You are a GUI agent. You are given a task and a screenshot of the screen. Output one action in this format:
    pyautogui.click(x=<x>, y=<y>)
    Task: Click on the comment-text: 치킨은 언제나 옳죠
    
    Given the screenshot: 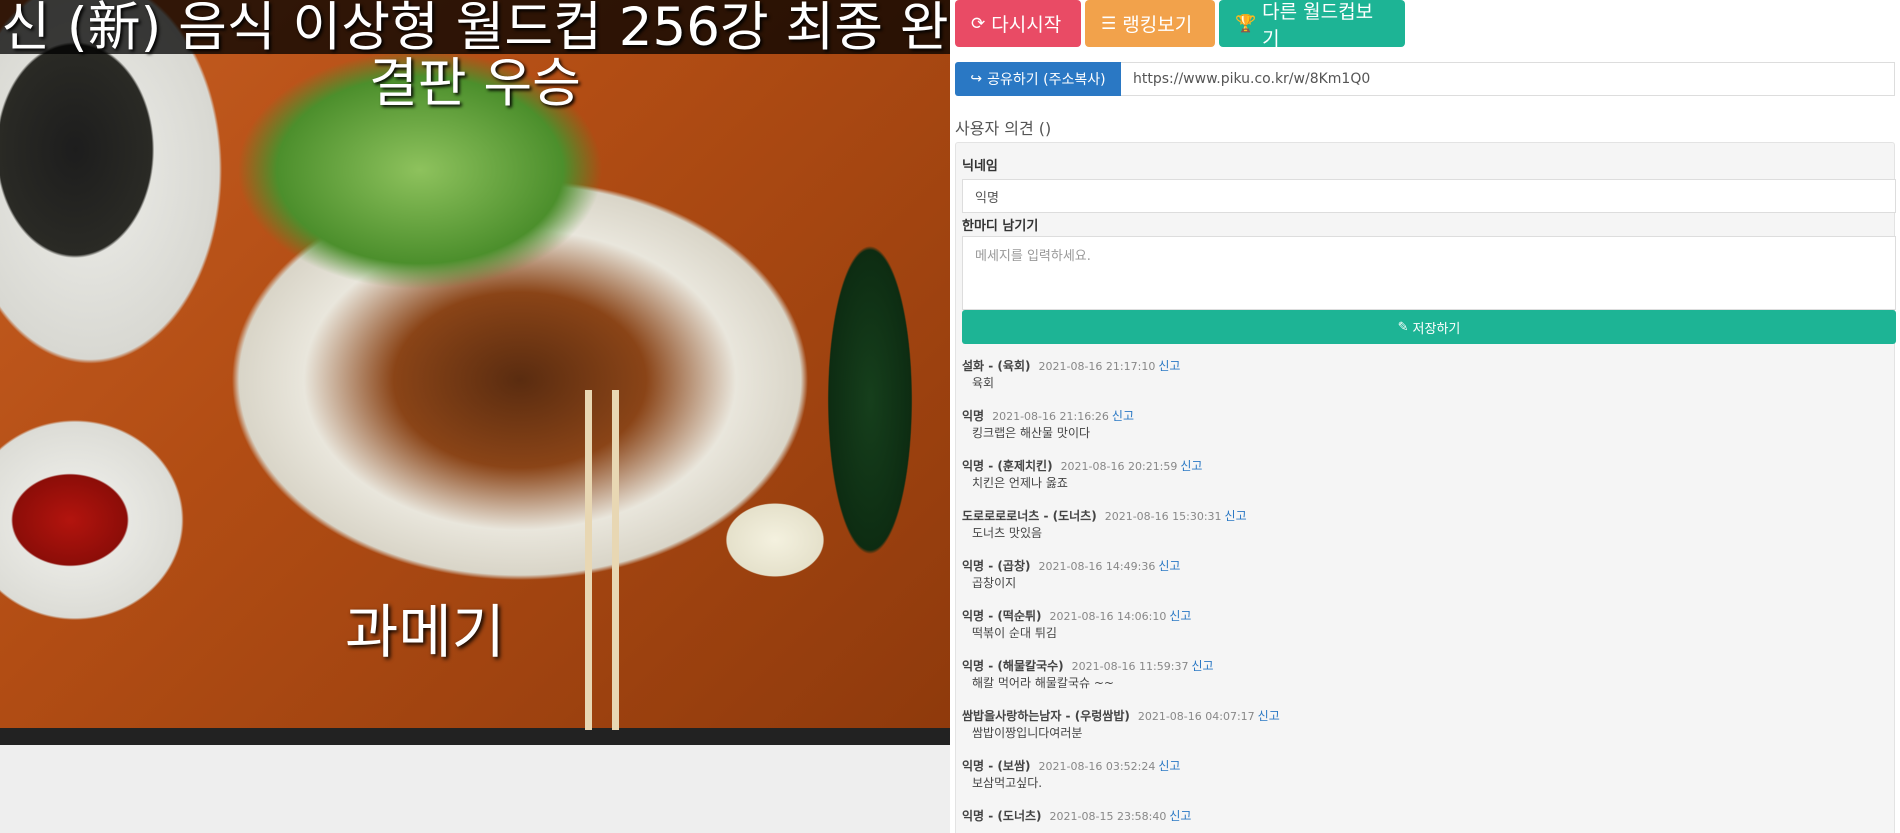 What is the action you would take?
    pyautogui.click(x=1020, y=483)
    